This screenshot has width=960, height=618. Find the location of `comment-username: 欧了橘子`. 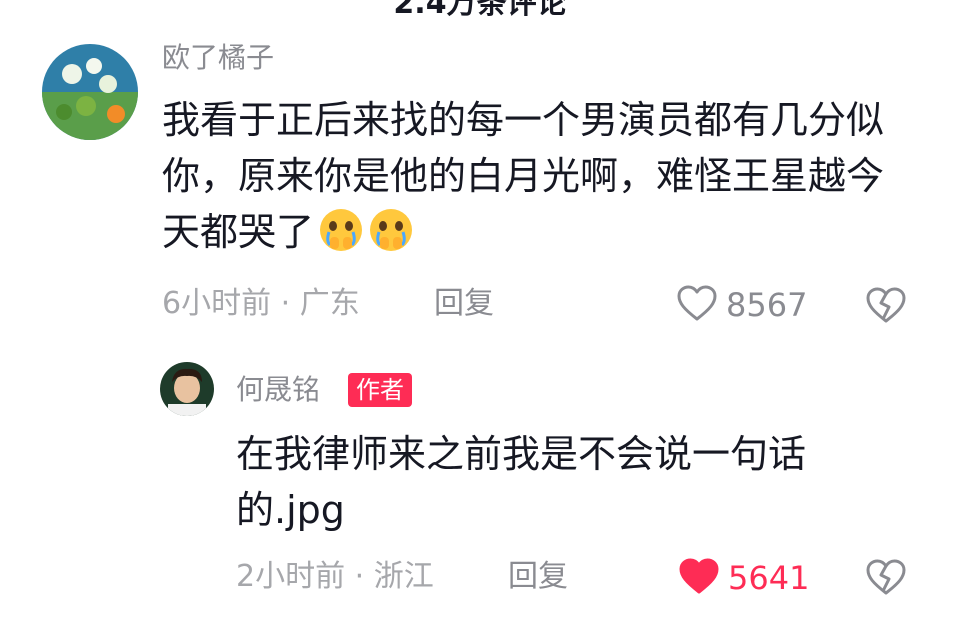

comment-username: 欧了橘子 is located at coordinates (218, 58).